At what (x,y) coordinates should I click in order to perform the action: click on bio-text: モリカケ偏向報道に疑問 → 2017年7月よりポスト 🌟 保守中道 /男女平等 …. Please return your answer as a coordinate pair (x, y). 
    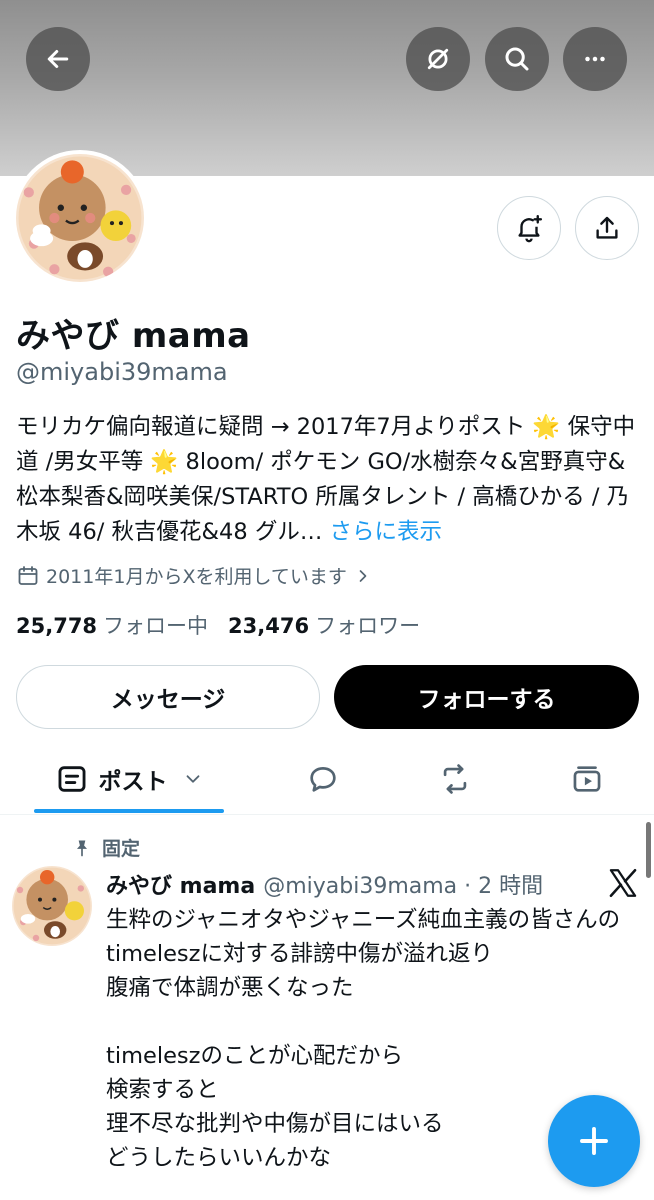
    Looking at the image, I should click on (326, 479).